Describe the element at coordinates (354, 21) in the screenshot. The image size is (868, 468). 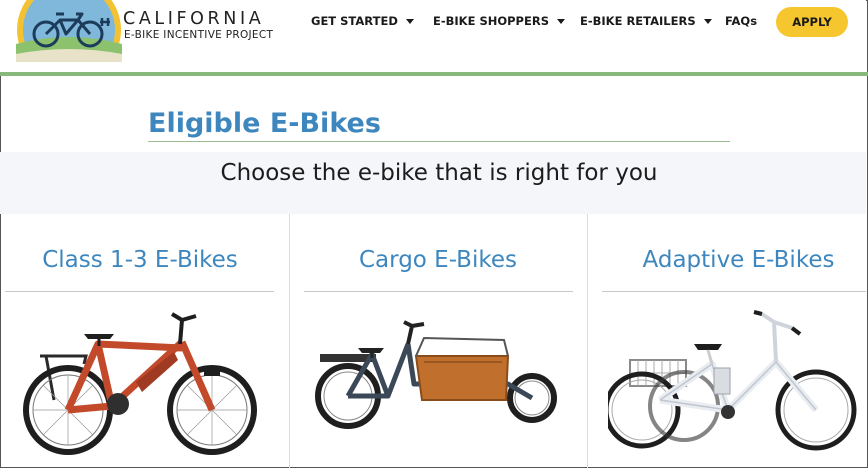
I see `nav-get-started-label: GET STARTED` at that location.